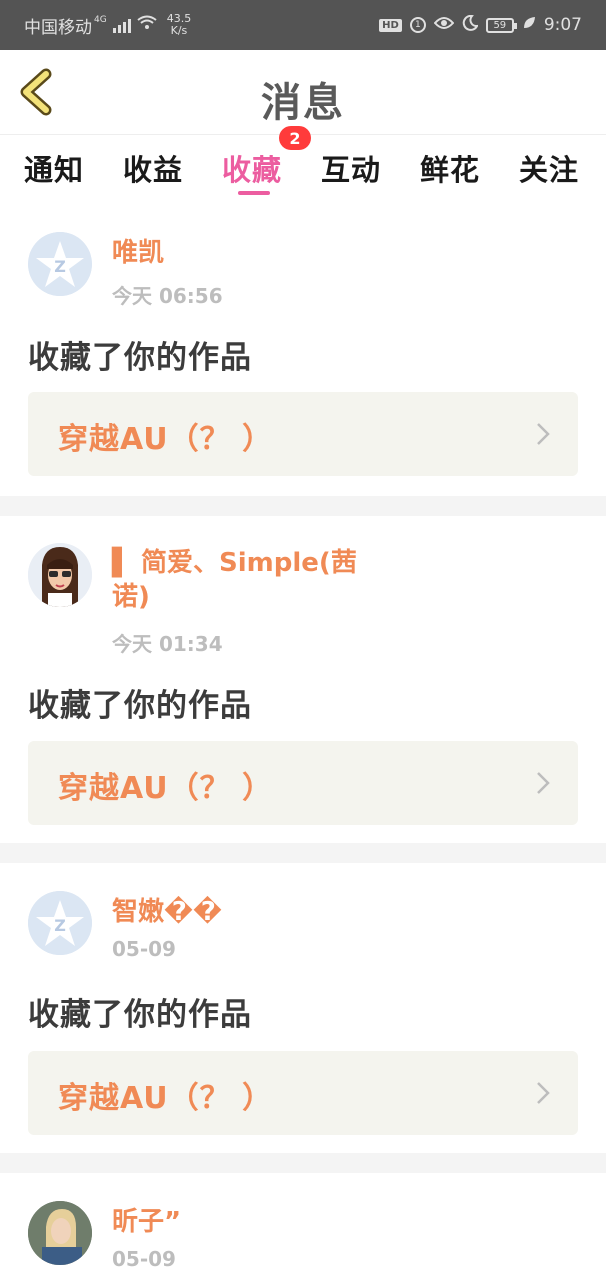 The image size is (606, 1280). Describe the element at coordinates (153, 168) in the screenshot. I see `tab-earnings: 收益` at that location.